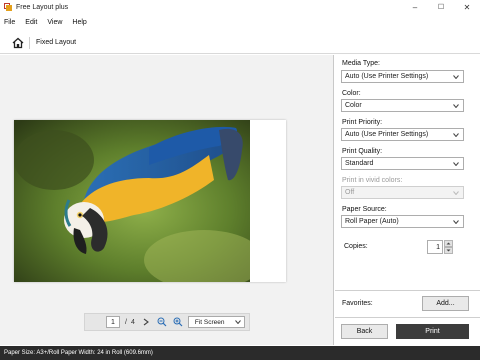 The width and height of the screenshot is (480, 360). What do you see at coordinates (432, 331) in the screenshot?
I see `print-button: Print` at bounding box center [432, 331].